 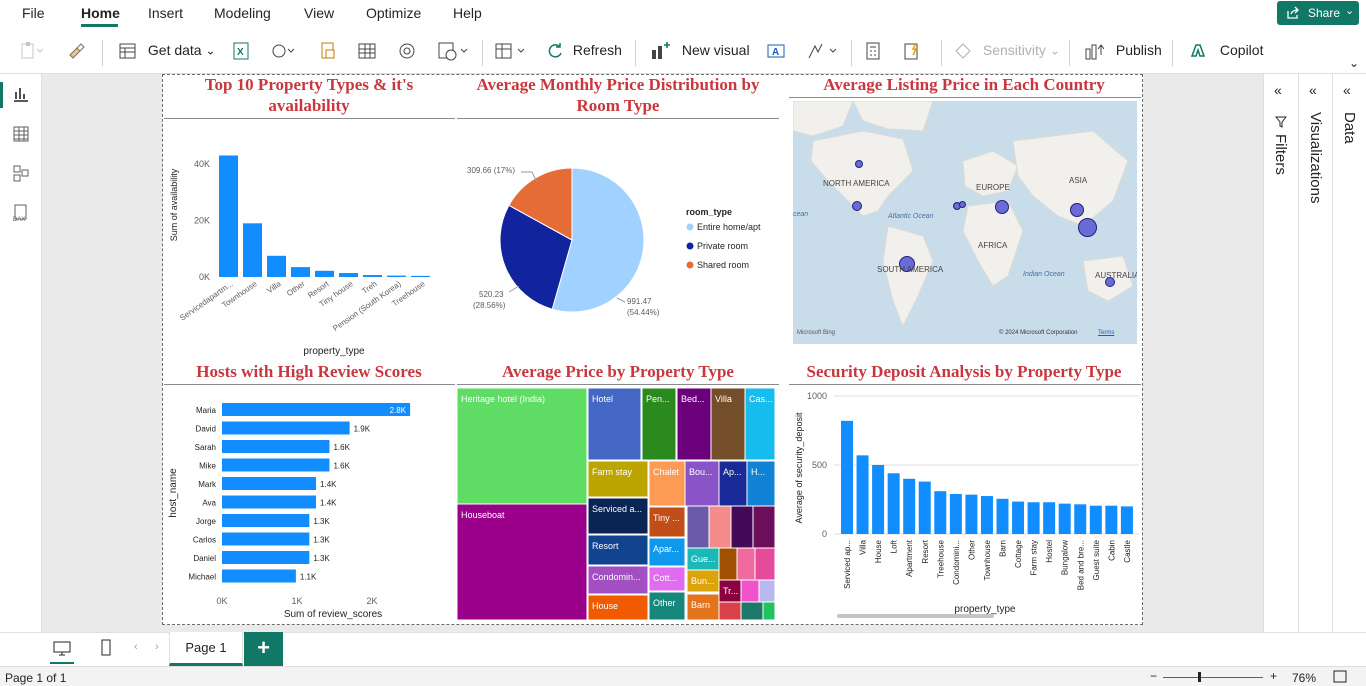 What do you see at coordinates (1049, 551) in the screenshot?
I see `x-tick-label: Hostel` at bounding box center [1049, 551].